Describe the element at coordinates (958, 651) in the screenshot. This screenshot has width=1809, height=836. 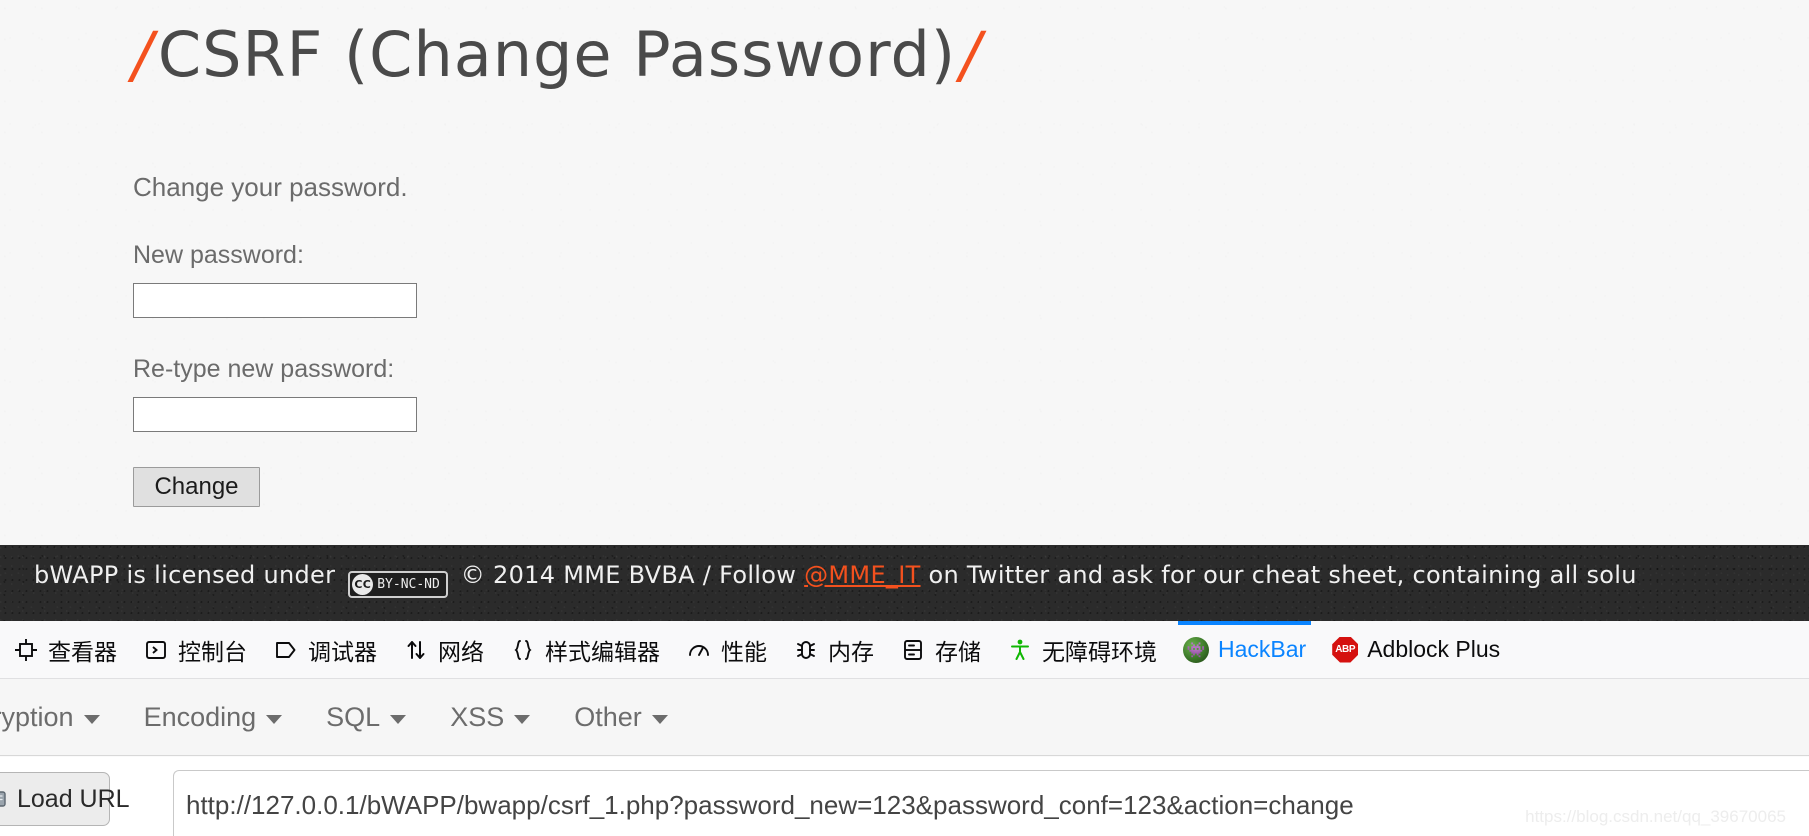
I see `devtools-tab-label: 存储` at that location.